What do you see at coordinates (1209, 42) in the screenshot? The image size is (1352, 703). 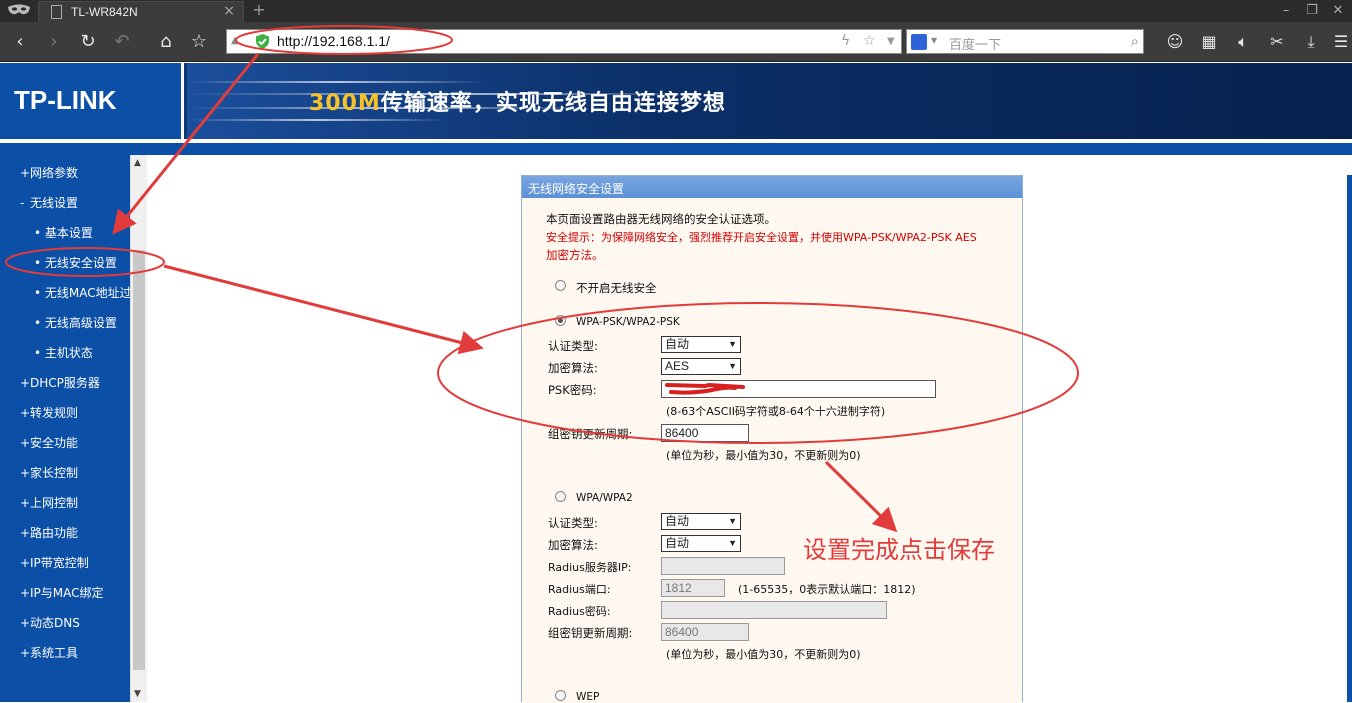 I see `apps-grid-icon: ▦` at bounding box center [1209, 42].